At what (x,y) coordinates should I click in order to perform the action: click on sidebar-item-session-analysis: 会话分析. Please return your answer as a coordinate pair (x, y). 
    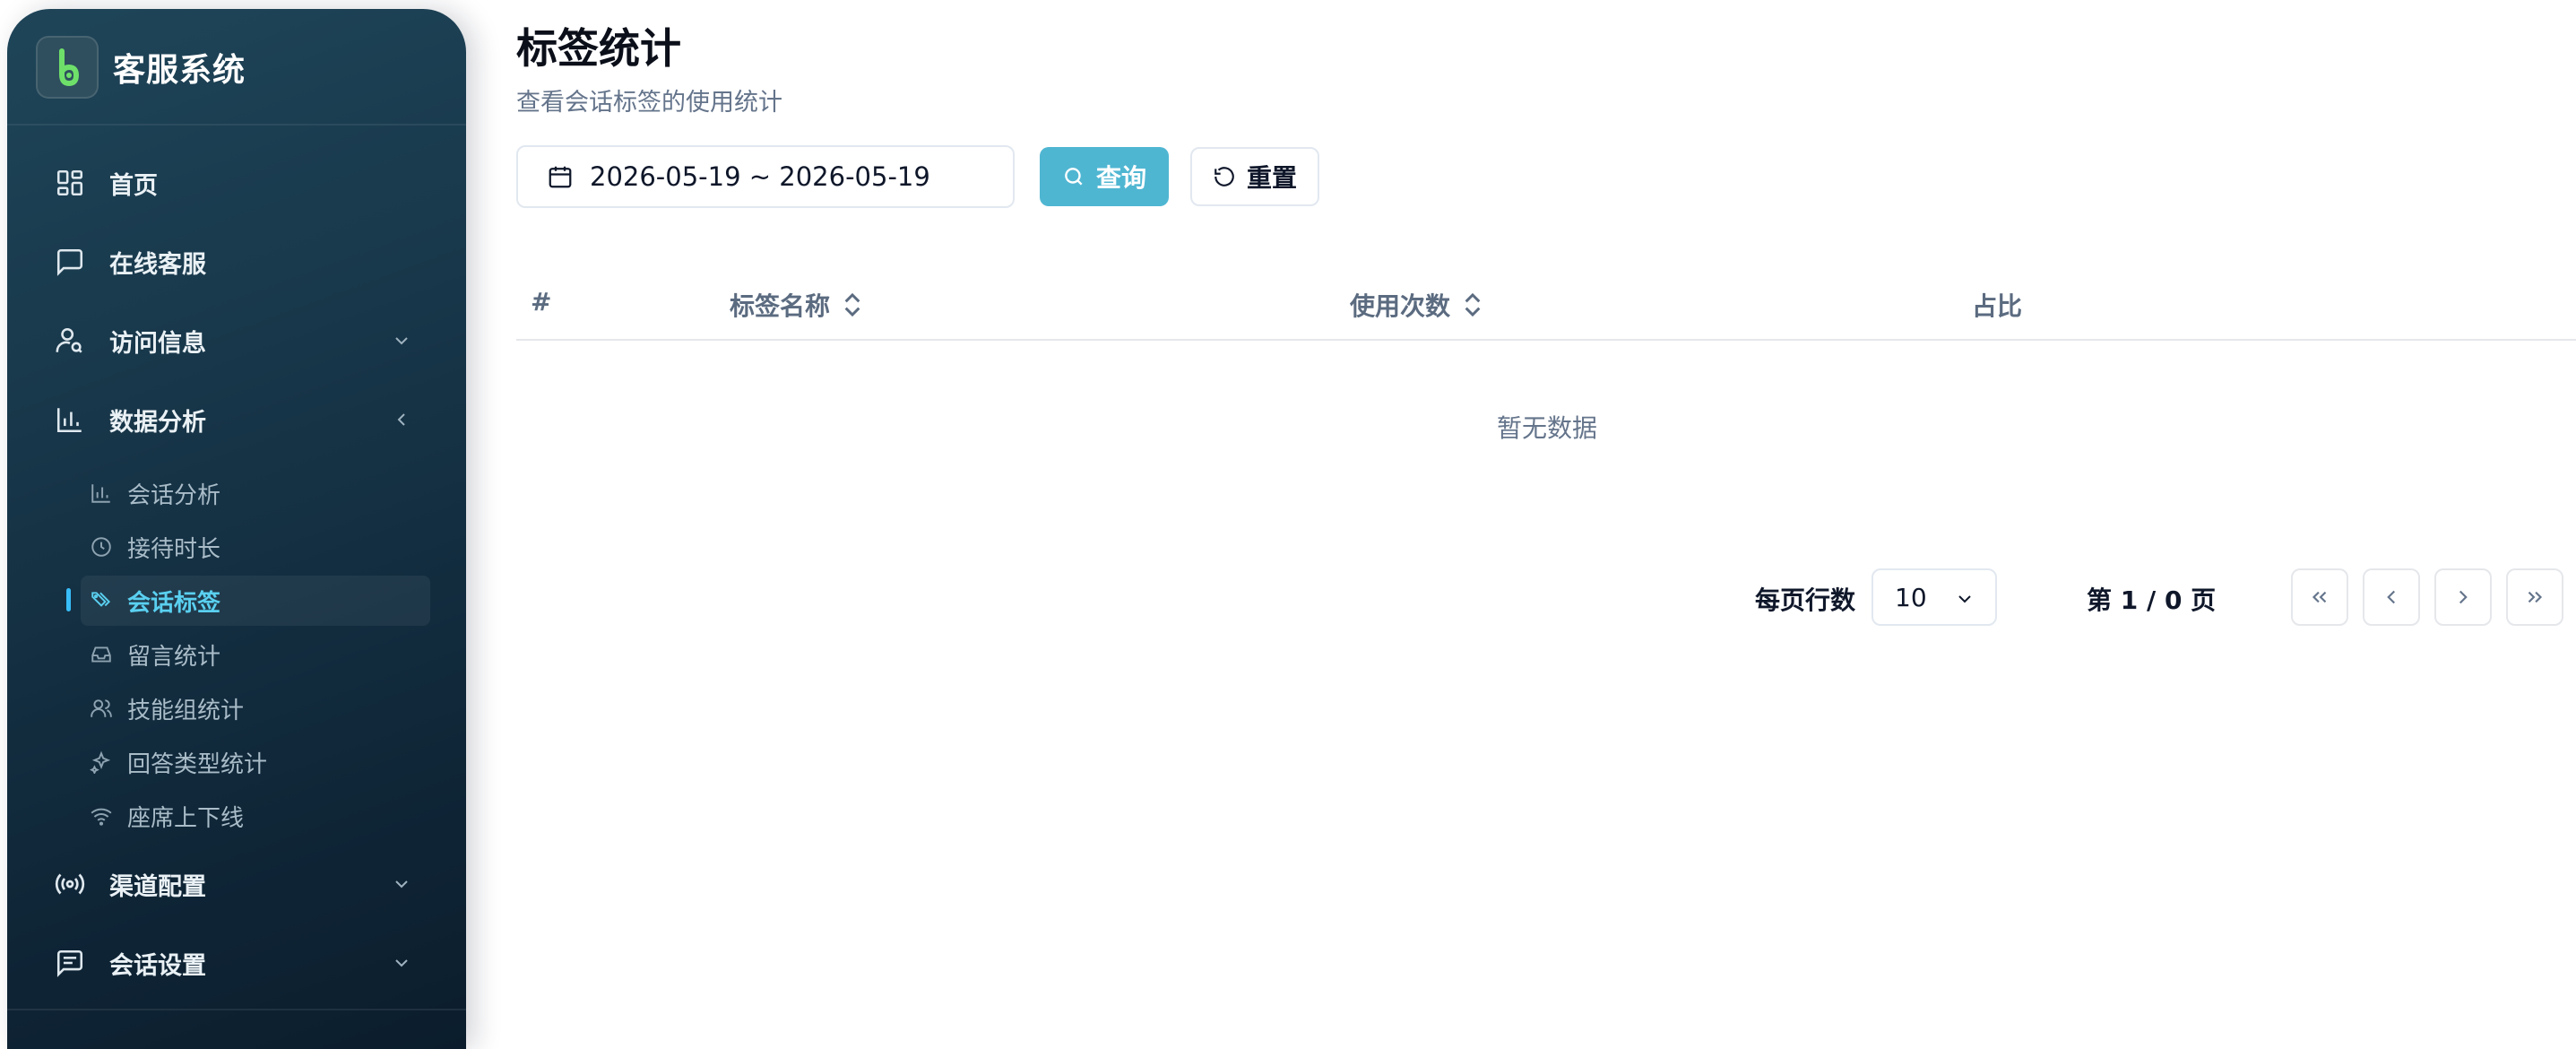
    Looking at the image, I should click on (255, 493).